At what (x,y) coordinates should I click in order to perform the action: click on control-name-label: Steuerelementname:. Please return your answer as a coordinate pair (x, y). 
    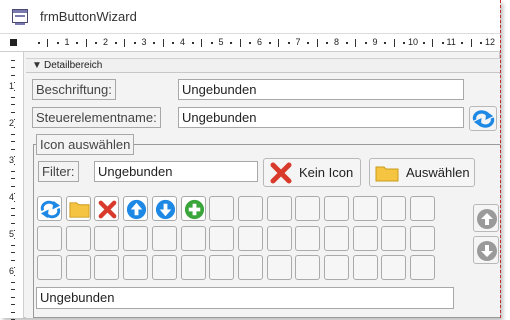
    Looking at the image, I should click on (96, 117).